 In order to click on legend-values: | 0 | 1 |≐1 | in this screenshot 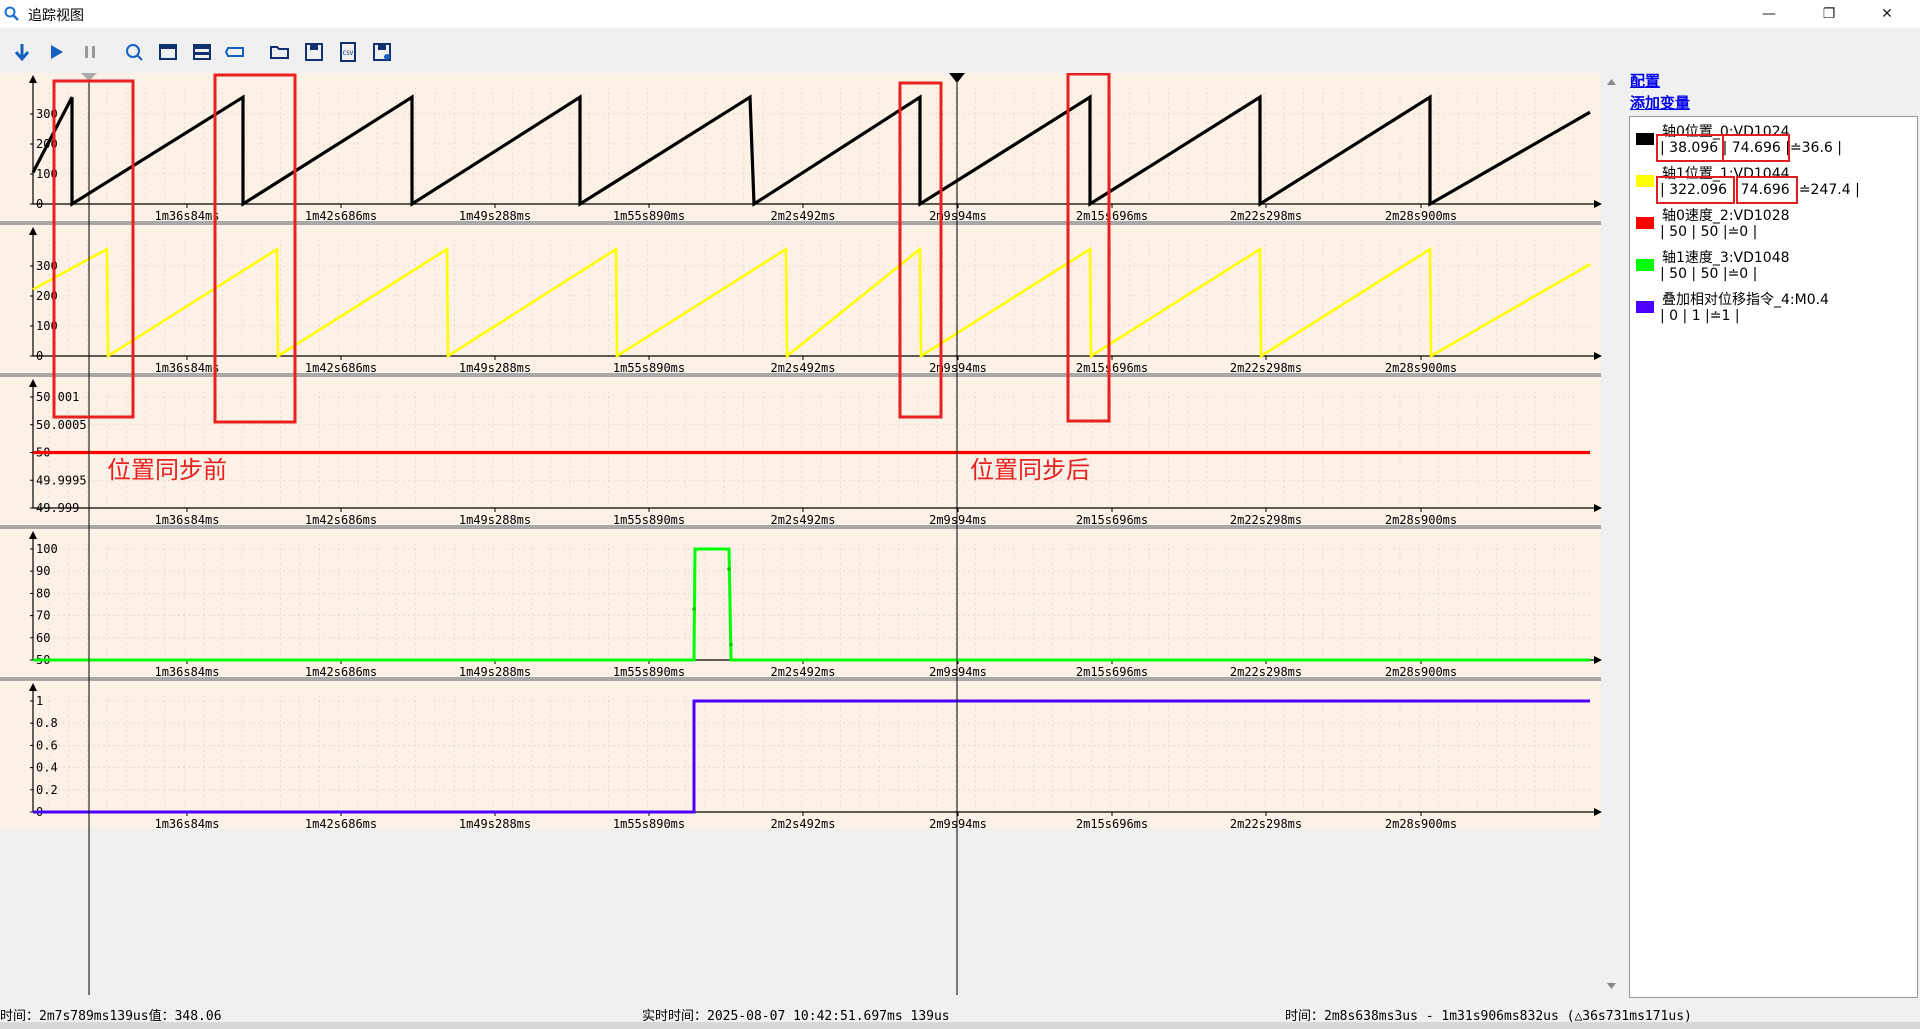, I will do `click(1700, 316)`.